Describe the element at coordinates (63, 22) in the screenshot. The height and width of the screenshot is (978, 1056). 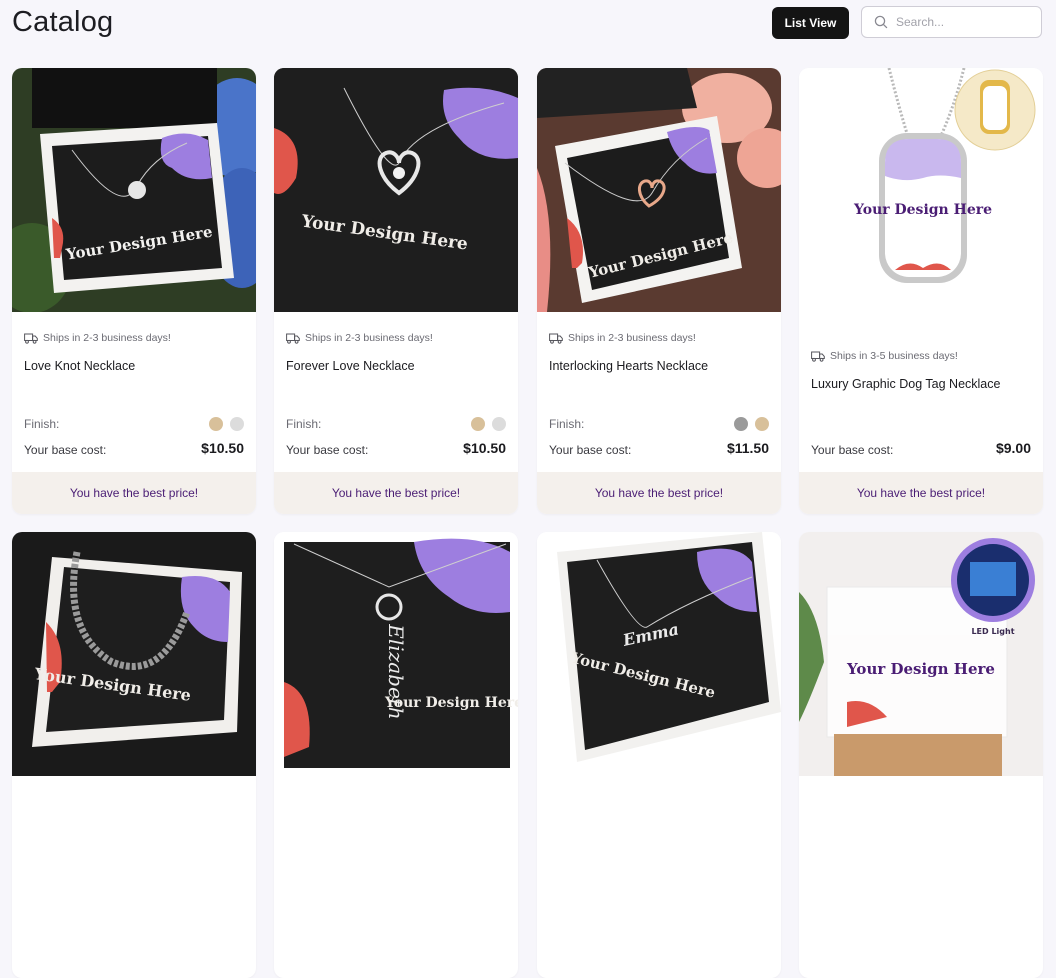
I see `page-title: Catalog` at that location.